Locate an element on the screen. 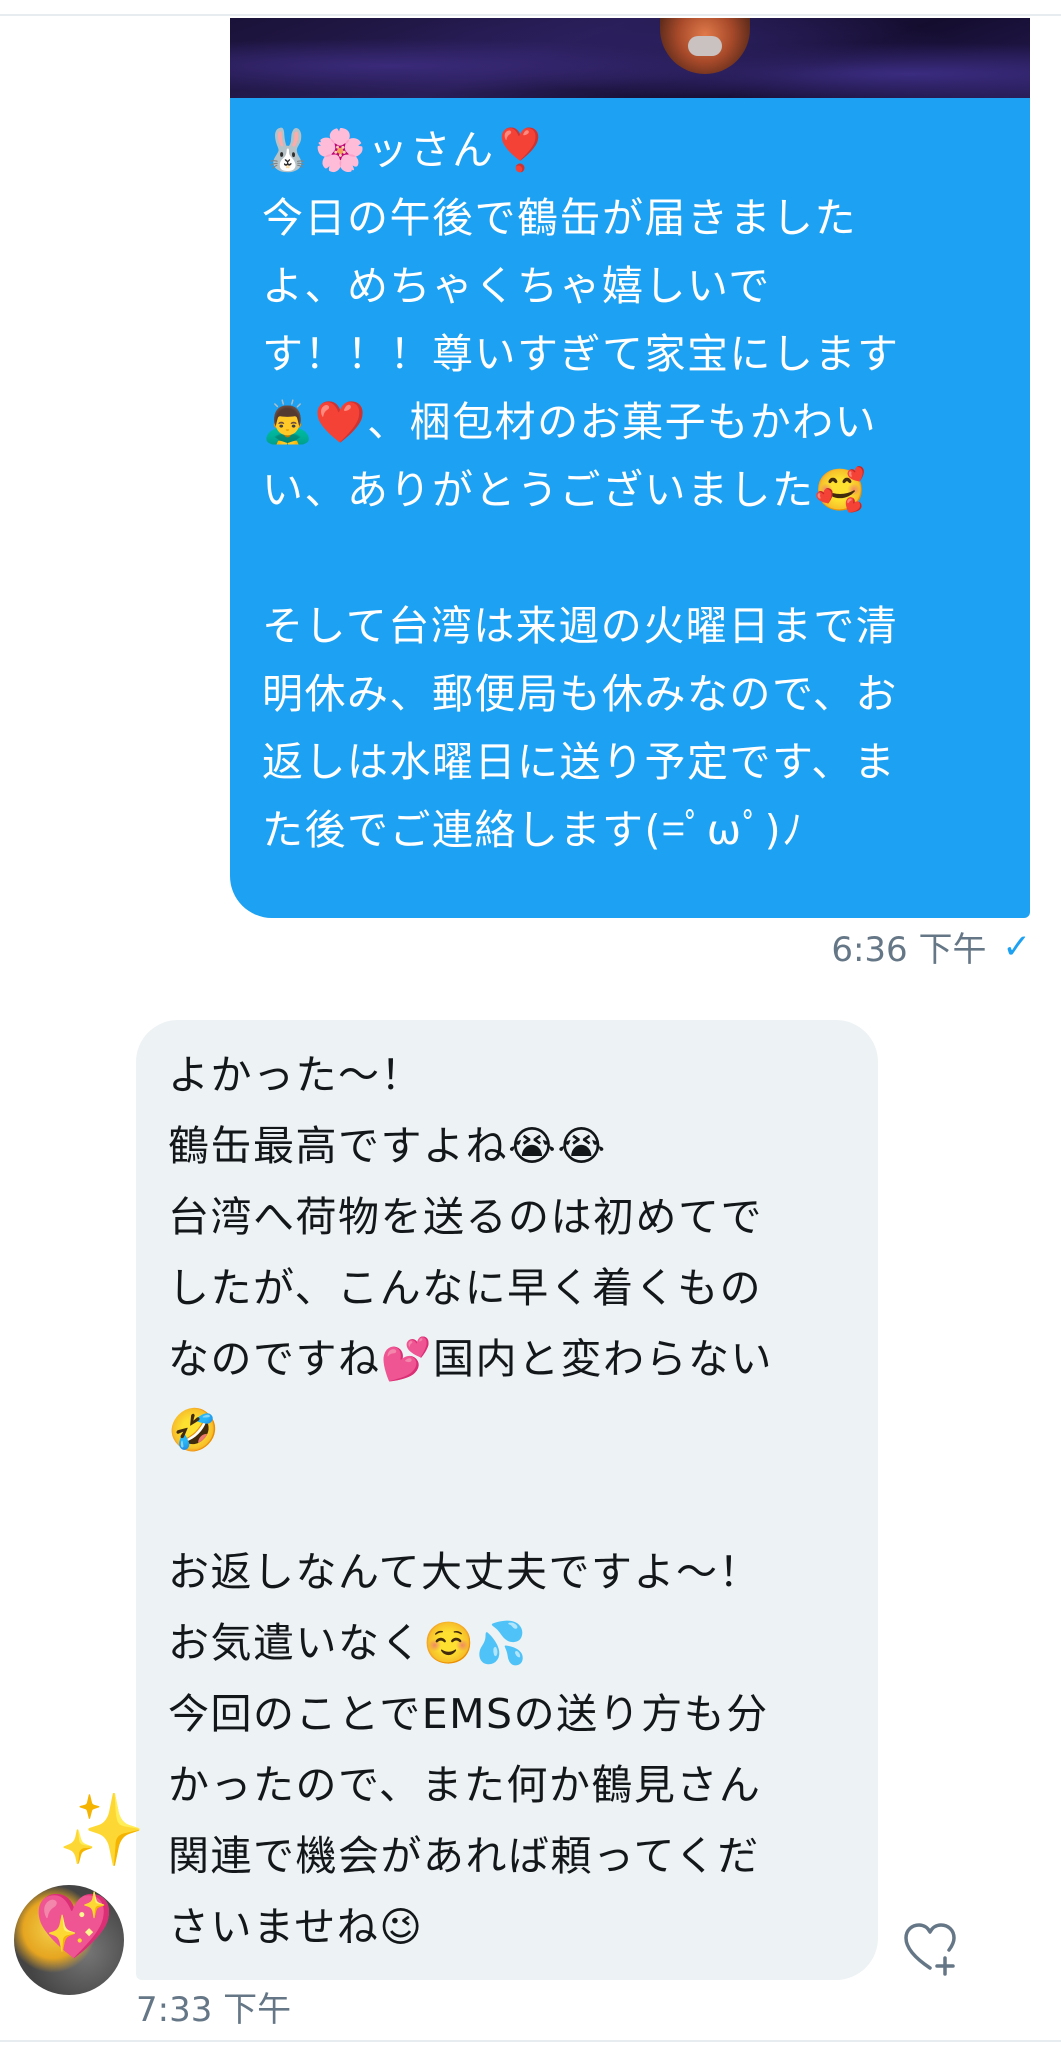 This screenshot has width=1061, height=2048. bottom-divider is located at coordinates (530, 2041).